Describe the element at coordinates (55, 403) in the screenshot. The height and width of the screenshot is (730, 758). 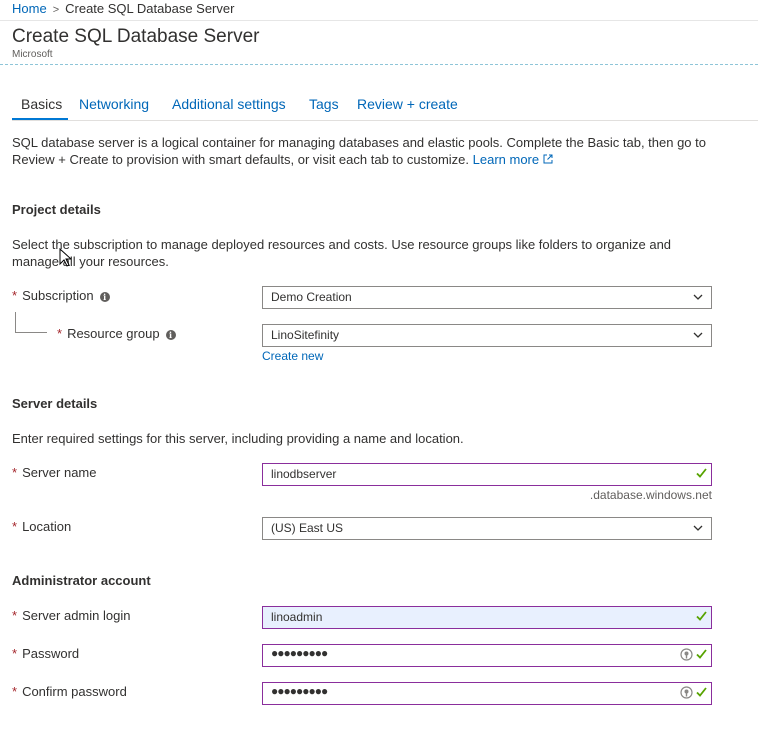
I see `server-details-heading: Server details` at that location.